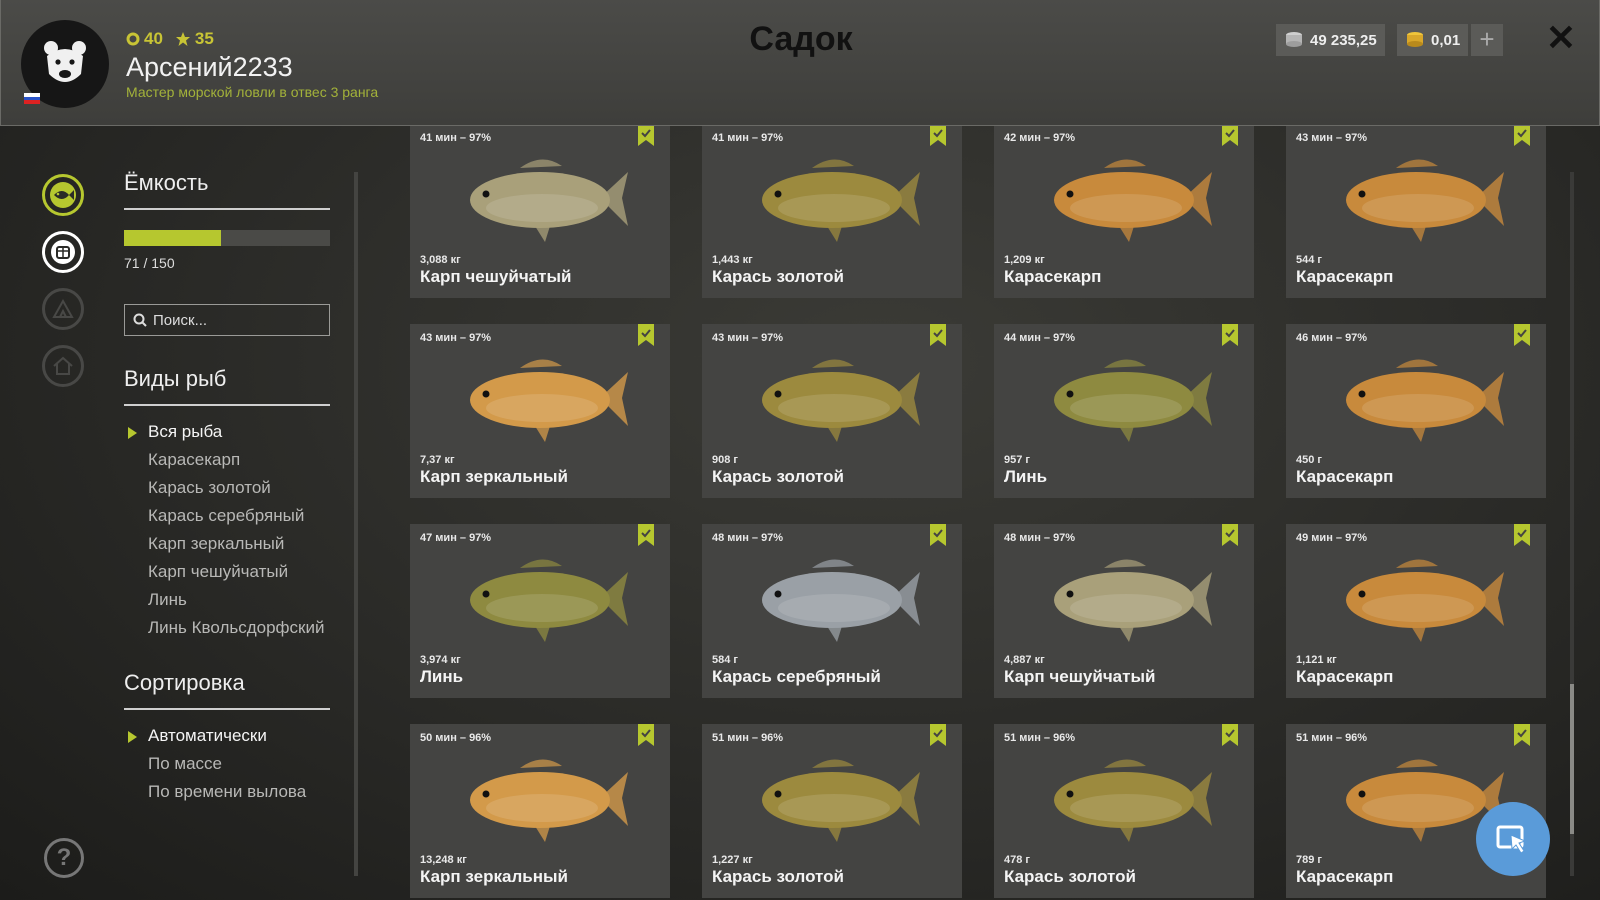  Describe the element at coordinates (540, 212) in the screenshot. I see `fish-card: 41 мин – 97% 3,088 кг Карп чешуйчатый` at that location.